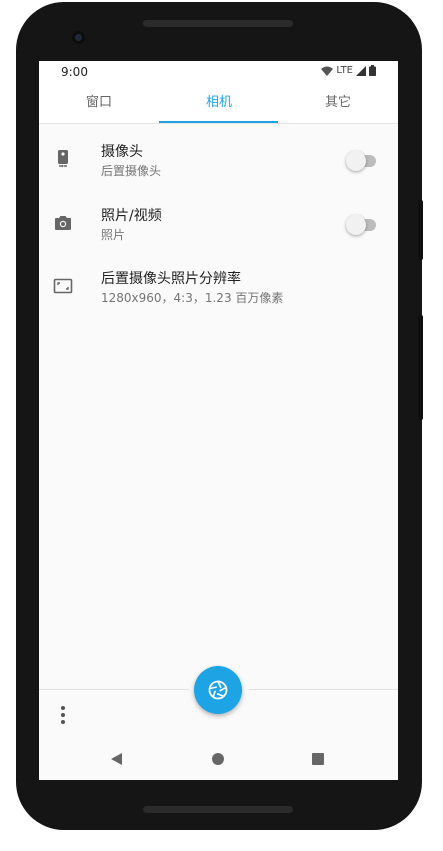 The height and width of the screenshot is (851, 443). What do you see at coordinates (192, 298) in the screenshot?
I see `setting-subtitle: 1280x960，4:3，1.23 百万像素` at bounding box center [192, 298].